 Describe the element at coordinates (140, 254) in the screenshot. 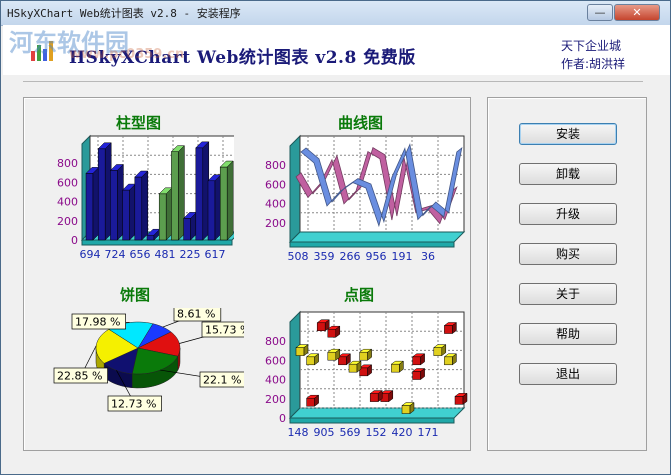

I see `x-tick-label: 656` at that location.